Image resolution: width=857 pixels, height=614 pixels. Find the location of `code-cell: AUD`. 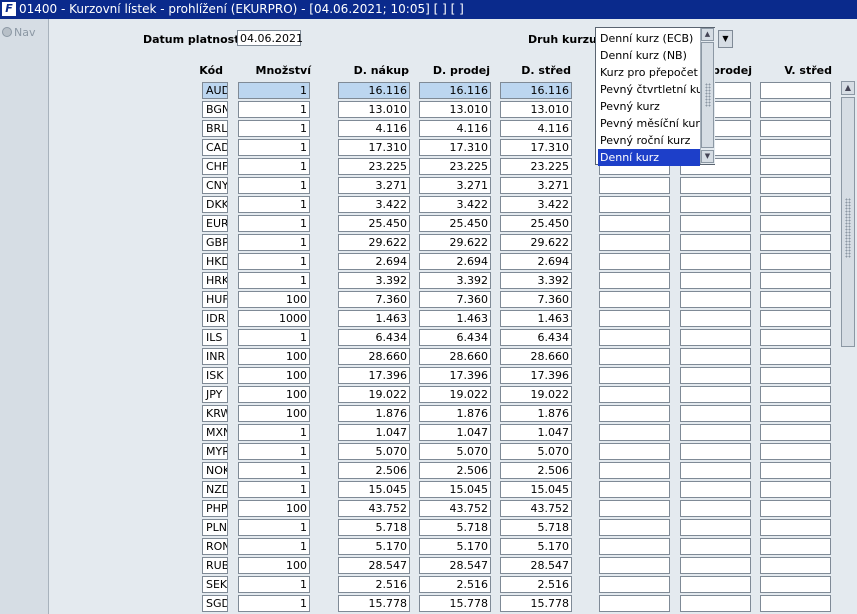

code-cell: AUD is located at coordinates (215, 90).